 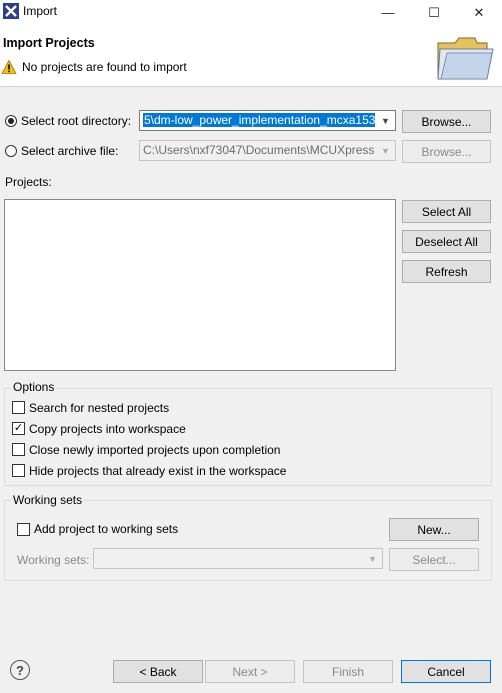 I want to click on warning-icon, so click(x=9, y=67).